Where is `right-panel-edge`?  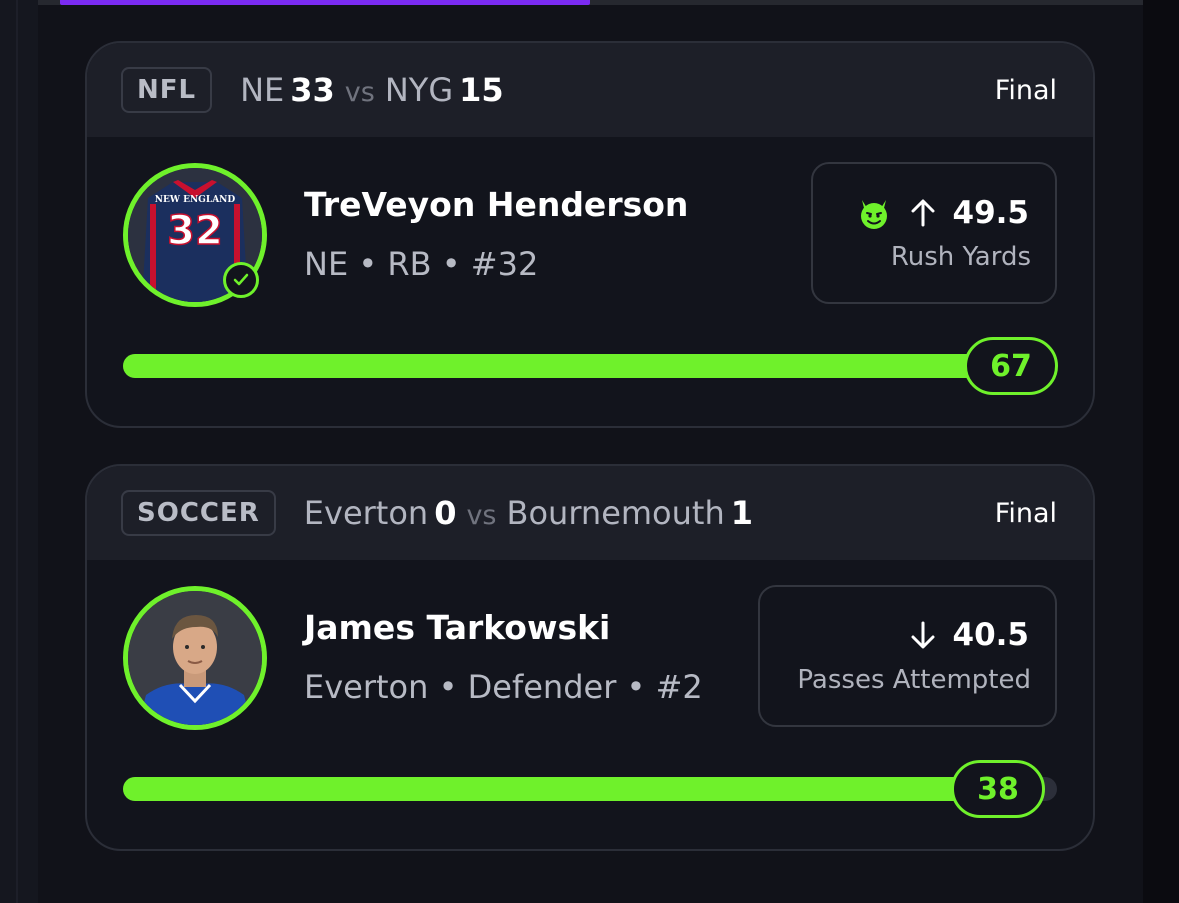 right-panel-edge is located at coordinates (1161, 451).